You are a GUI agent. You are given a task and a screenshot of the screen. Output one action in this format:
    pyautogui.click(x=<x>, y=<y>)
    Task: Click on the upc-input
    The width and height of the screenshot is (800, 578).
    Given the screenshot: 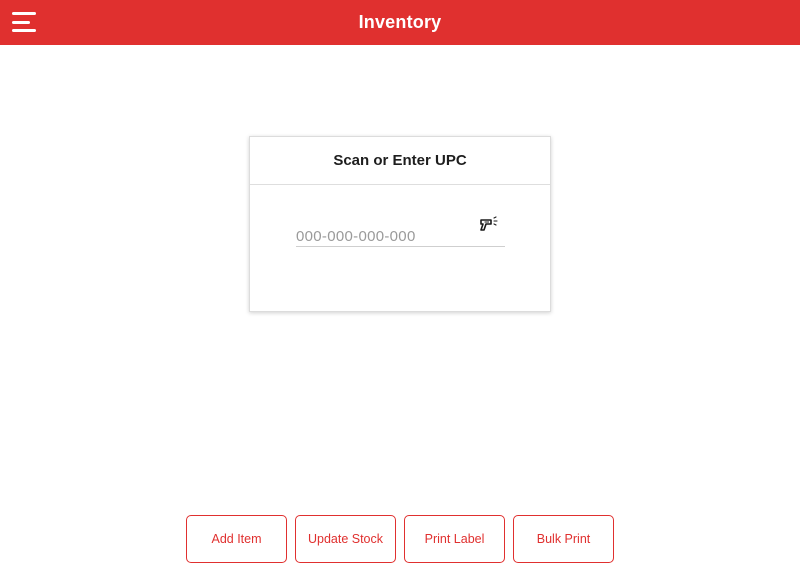 What is the action you would take?
    pyautogui.click(x=386, y=236)
    